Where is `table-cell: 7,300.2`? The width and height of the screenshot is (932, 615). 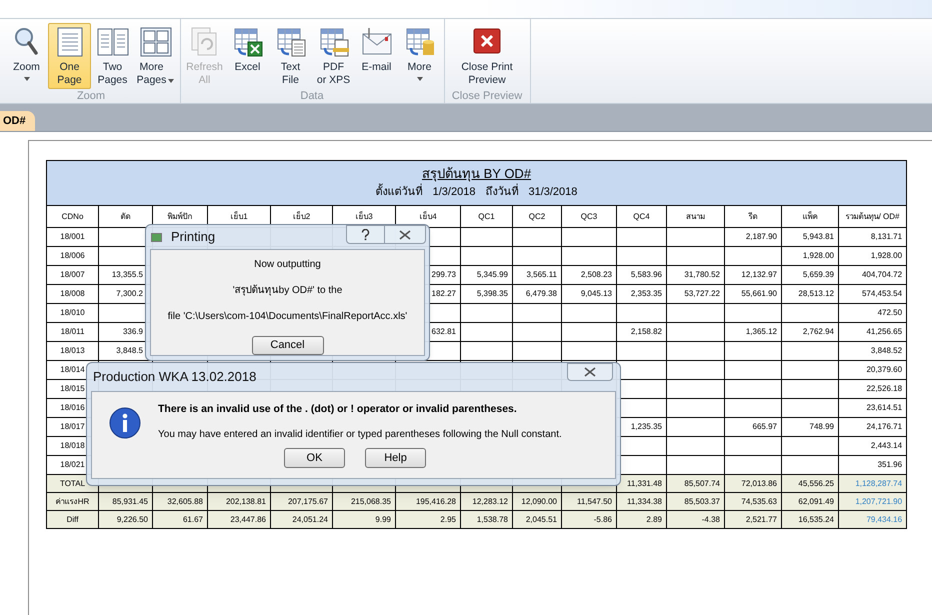
table-cell: 7,300.2 is located at coordinates (129, 293).